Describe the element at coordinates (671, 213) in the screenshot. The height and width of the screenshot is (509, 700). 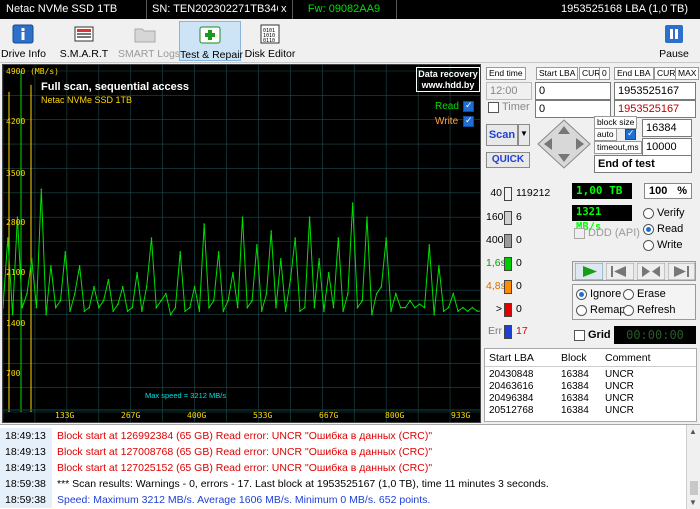
I see `verify-label: Verify` at that location.